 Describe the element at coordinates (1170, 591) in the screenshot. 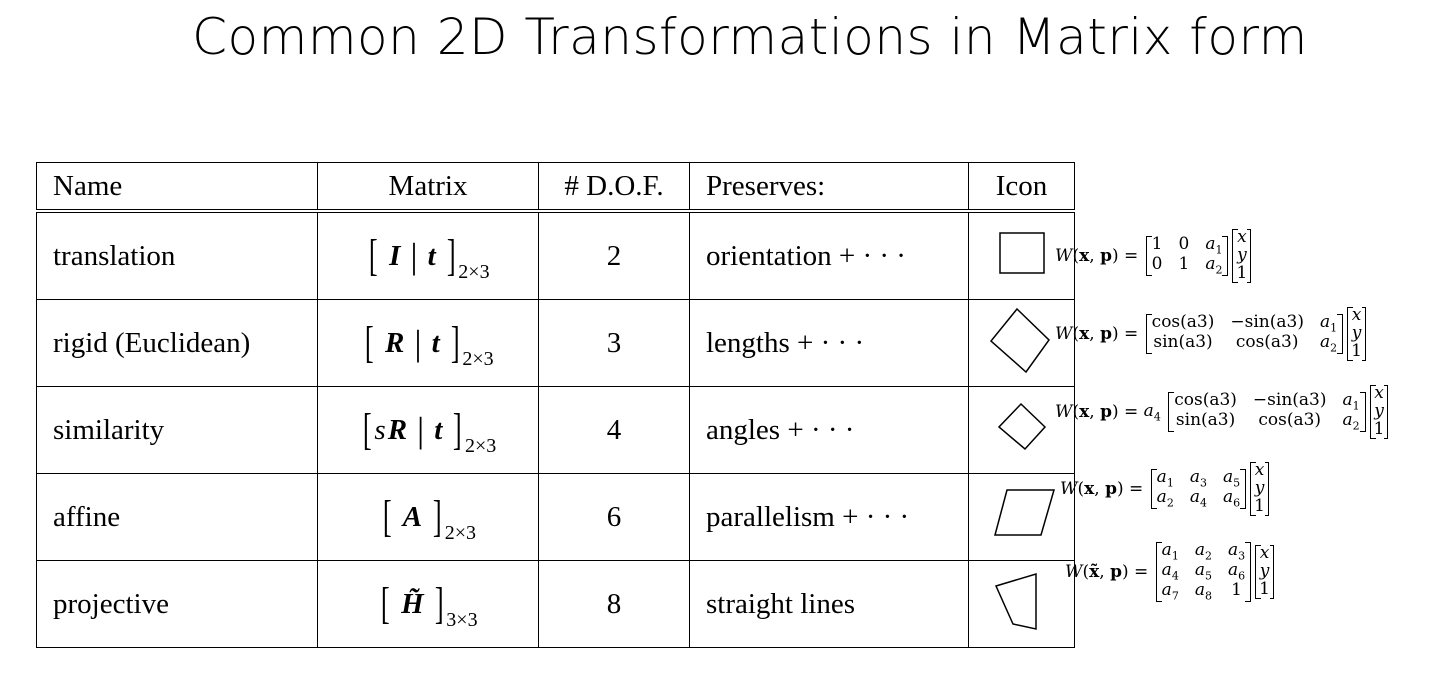

I see `matrix-entry: a7` at that location.